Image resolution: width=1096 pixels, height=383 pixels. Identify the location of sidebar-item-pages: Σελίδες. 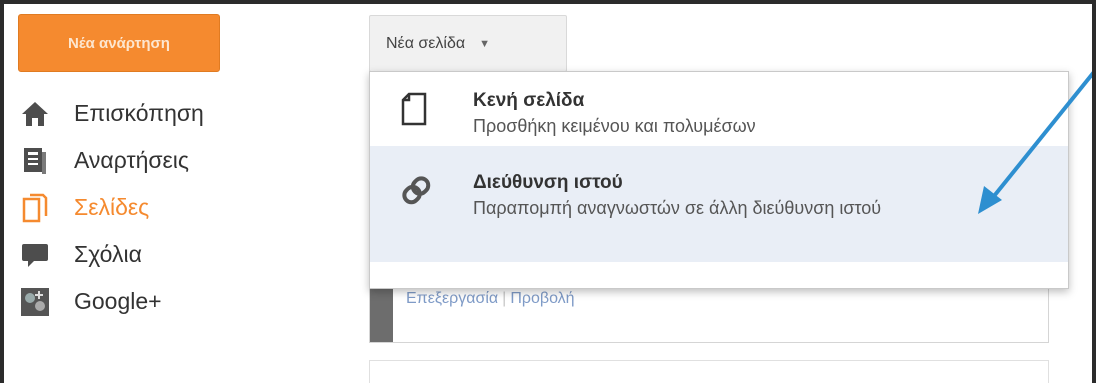
(183, 207).